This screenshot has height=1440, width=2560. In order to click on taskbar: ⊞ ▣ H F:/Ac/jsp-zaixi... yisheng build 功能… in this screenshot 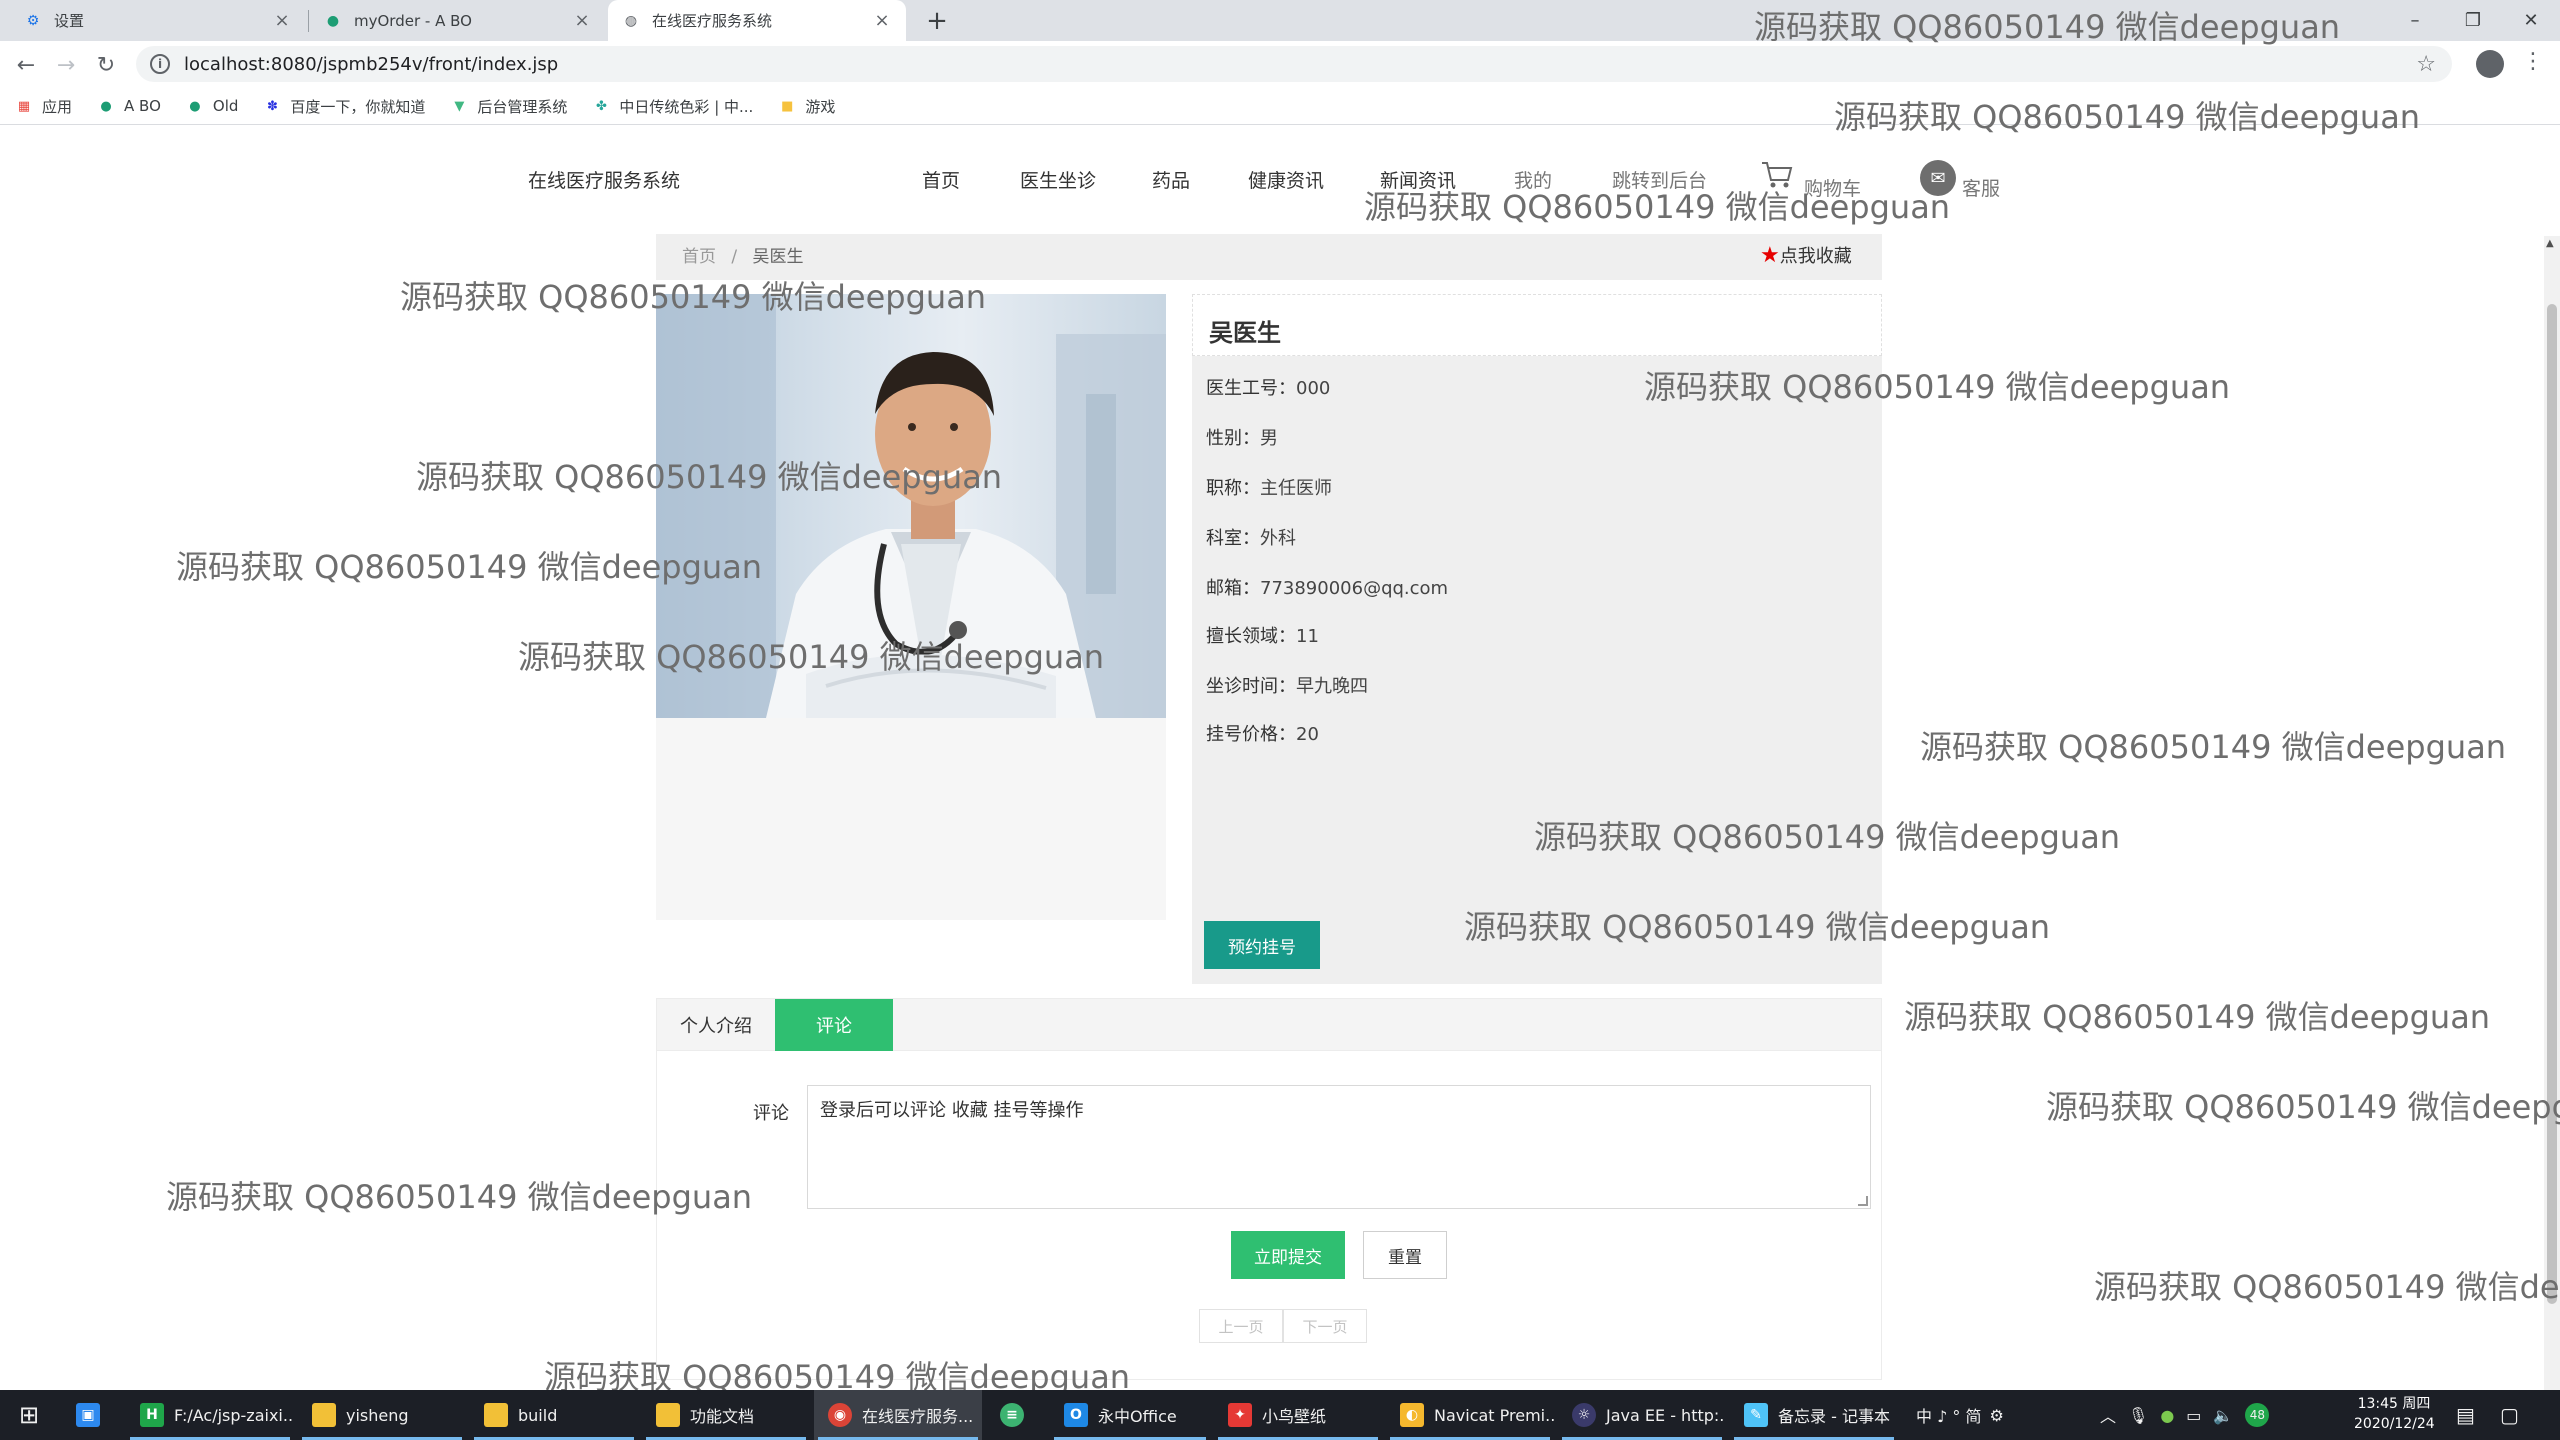, I will do `click(1280, 1415)`.